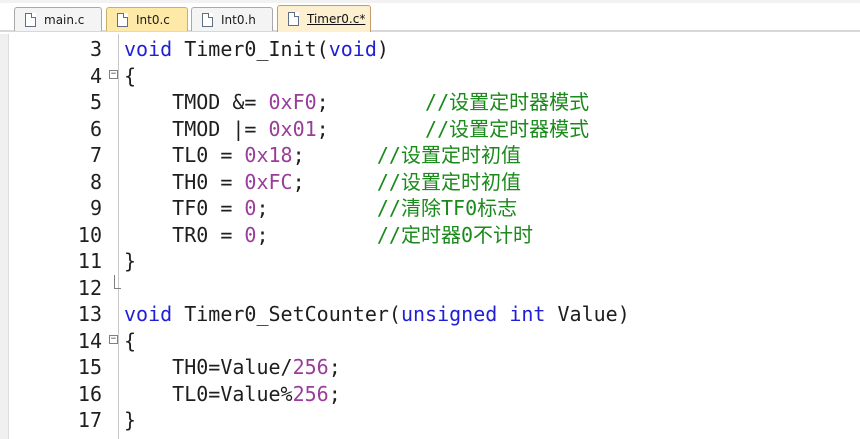 Image resolution: width=860 pixels, height=439 pixels. Describe the element at coordinates (430, 367) in the screenshot. I see `code-line: 15 TH0=Value/256;` at that location.